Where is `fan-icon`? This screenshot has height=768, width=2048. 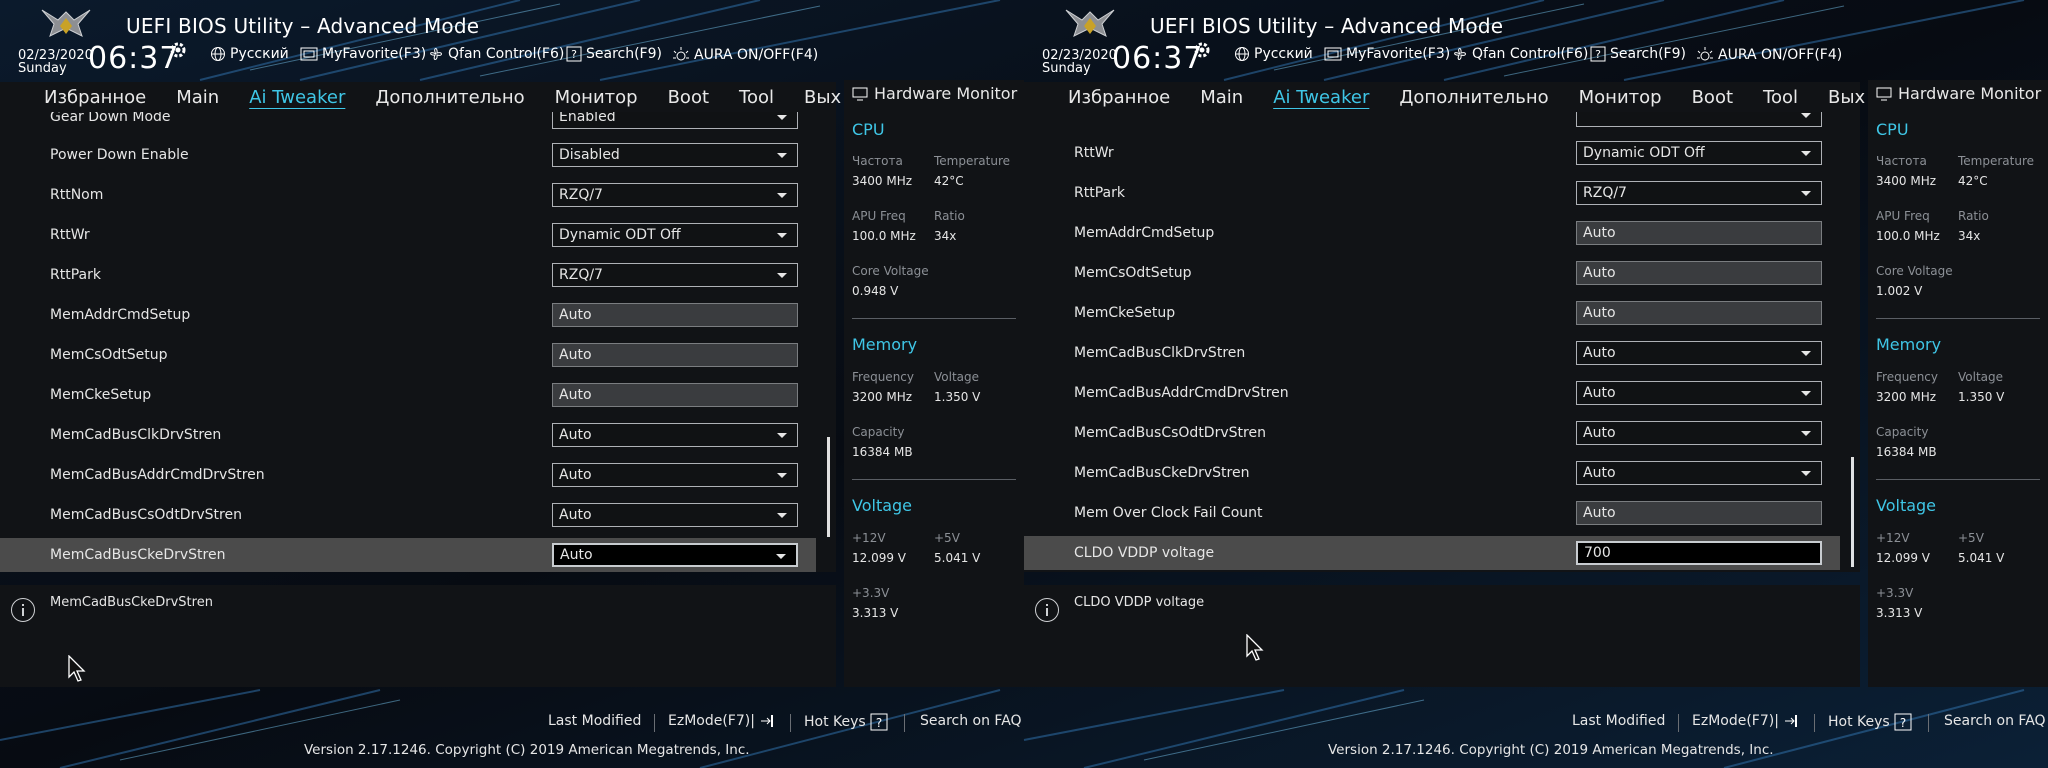 fan-icon is located at coordinates (436, 54).